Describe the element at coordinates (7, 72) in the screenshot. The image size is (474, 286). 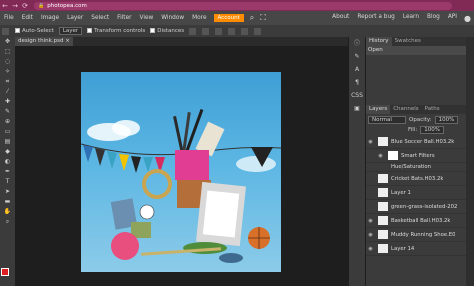
I see `magic-wand-tool-icon: ✧` at that location.